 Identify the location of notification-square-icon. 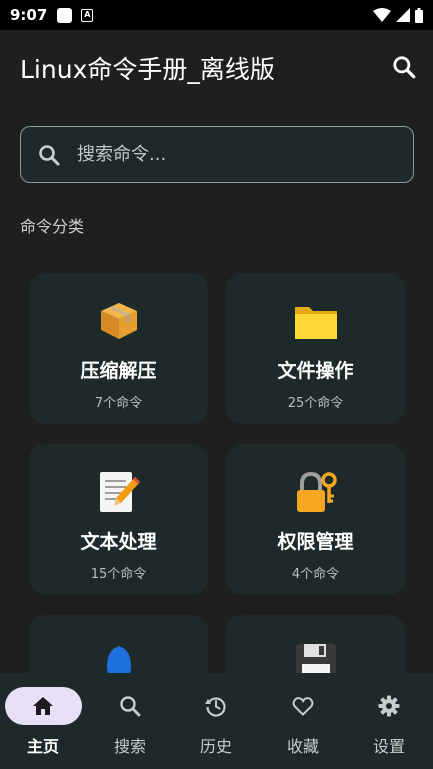
(65, 15).